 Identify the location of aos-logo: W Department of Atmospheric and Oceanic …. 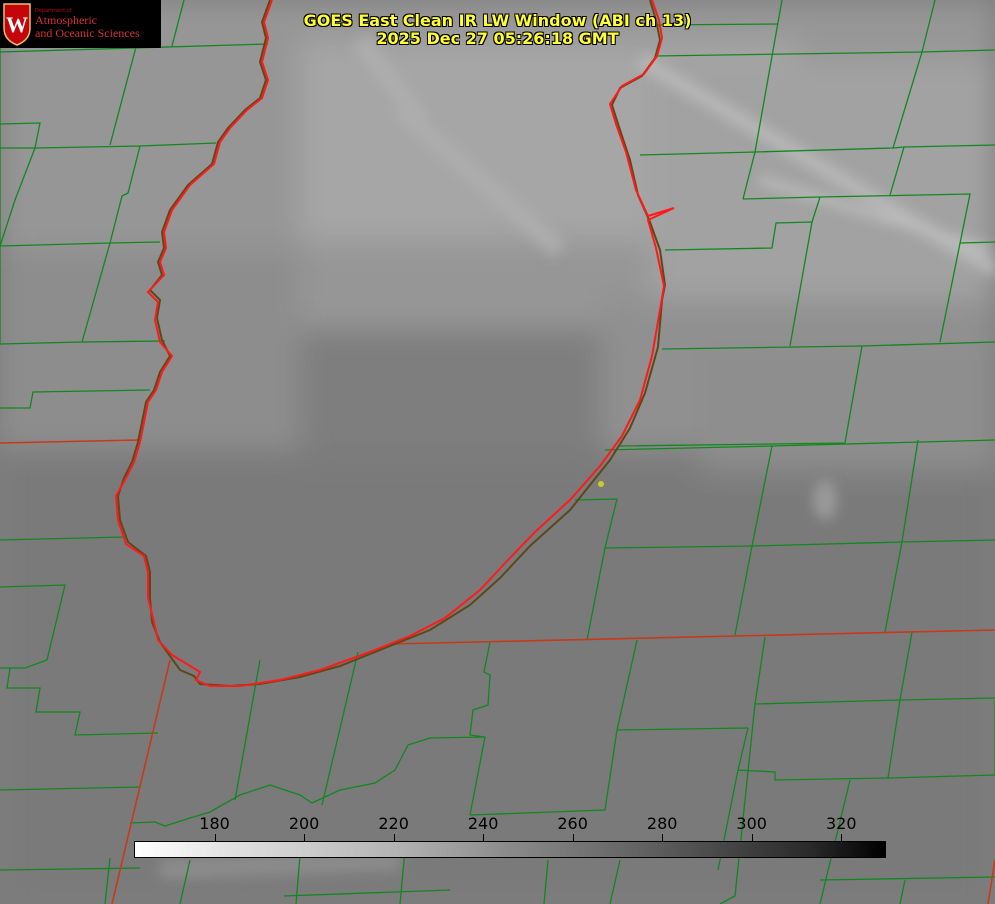
(80, 24).